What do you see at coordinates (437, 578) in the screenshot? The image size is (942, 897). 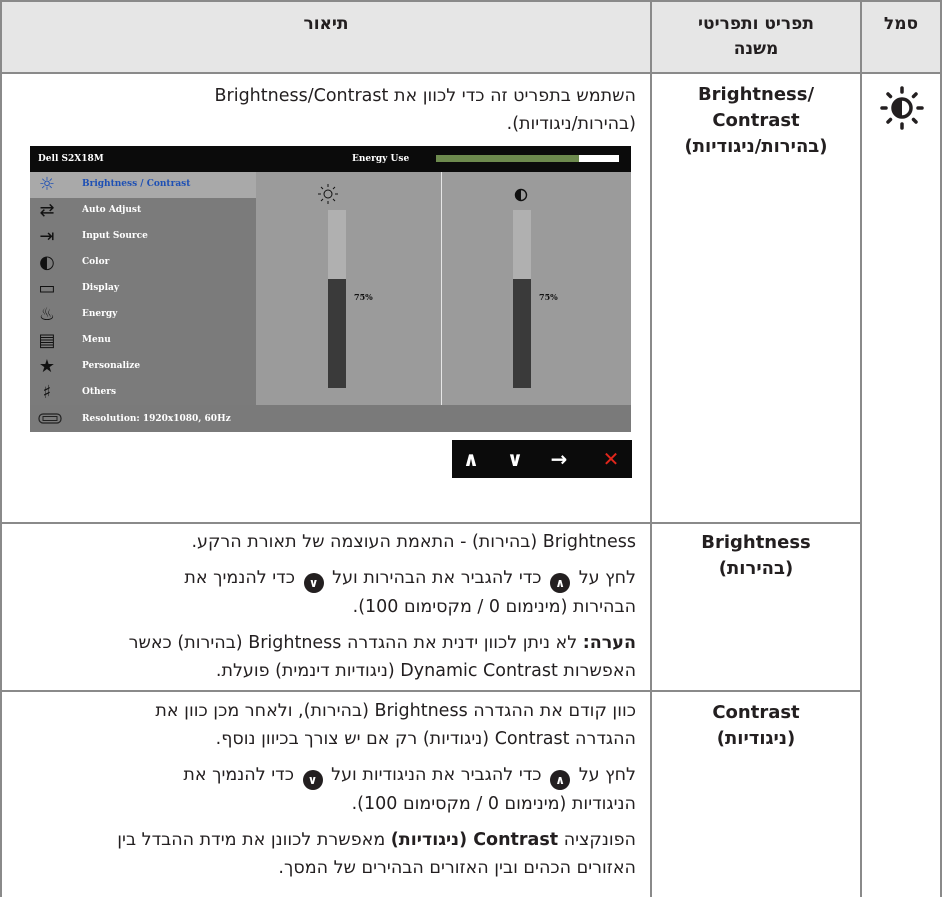 I see `increase-text: כדי להגביר את הבהירות ועל` at bounding box center [437, 578].